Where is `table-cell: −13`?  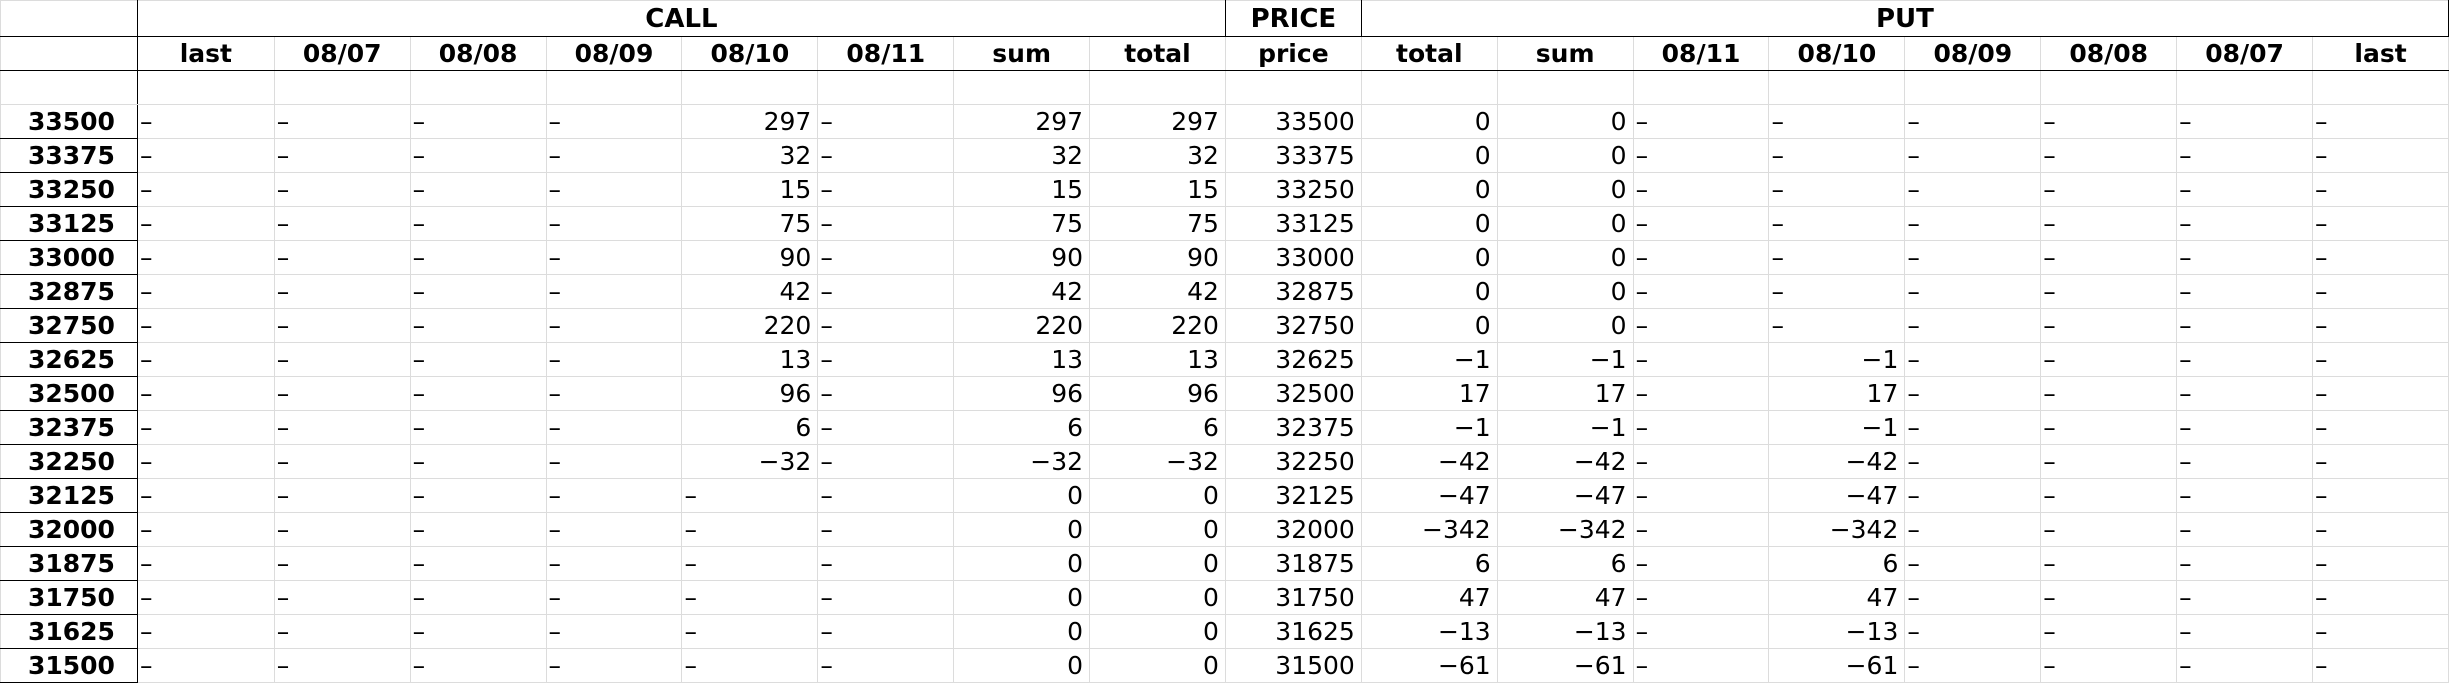 table-cell: −13 is located at coordinates (1837, 631).